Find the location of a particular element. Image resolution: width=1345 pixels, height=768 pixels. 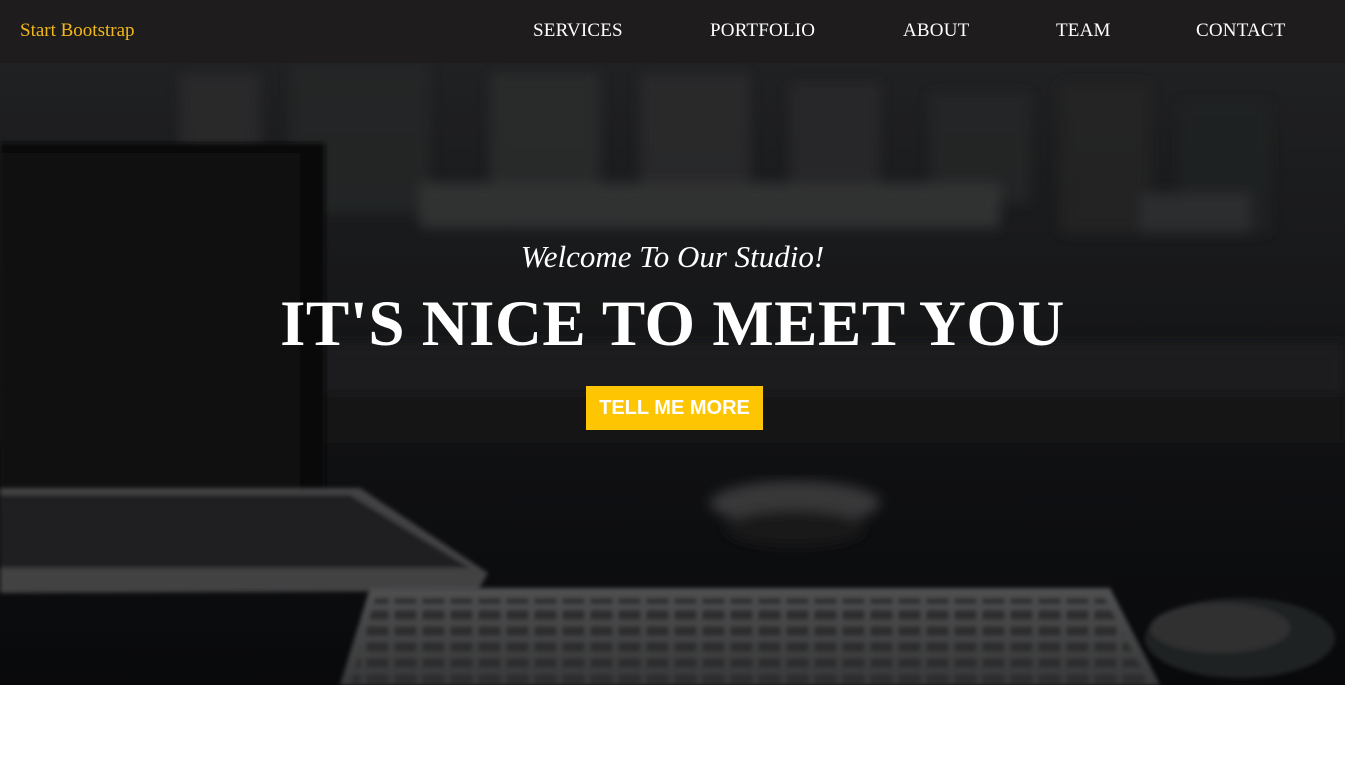

hero-subheading: Welcome To Our Studio! is located at coordinates (672, 256).